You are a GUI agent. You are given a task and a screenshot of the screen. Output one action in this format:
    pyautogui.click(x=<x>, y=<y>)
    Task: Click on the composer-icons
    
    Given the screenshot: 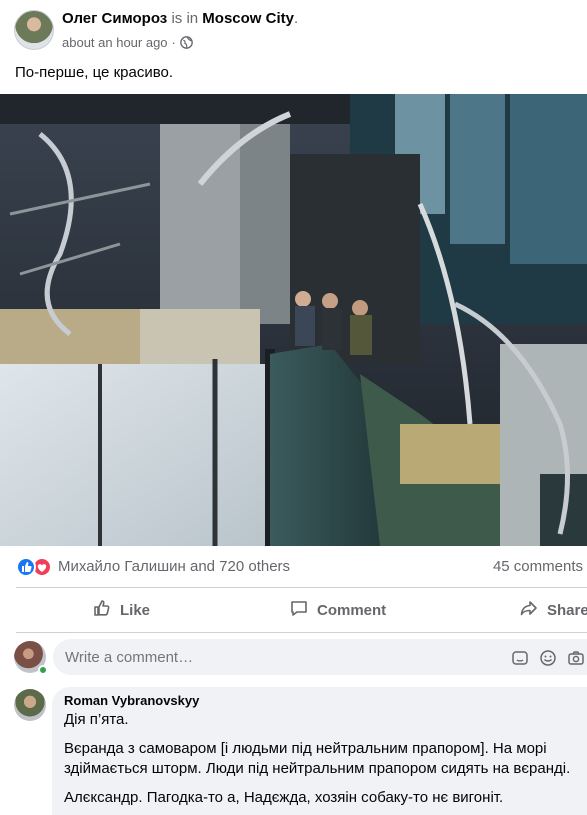 What is the action you would take?
    pyautogui.click(x=548, y=658)
    